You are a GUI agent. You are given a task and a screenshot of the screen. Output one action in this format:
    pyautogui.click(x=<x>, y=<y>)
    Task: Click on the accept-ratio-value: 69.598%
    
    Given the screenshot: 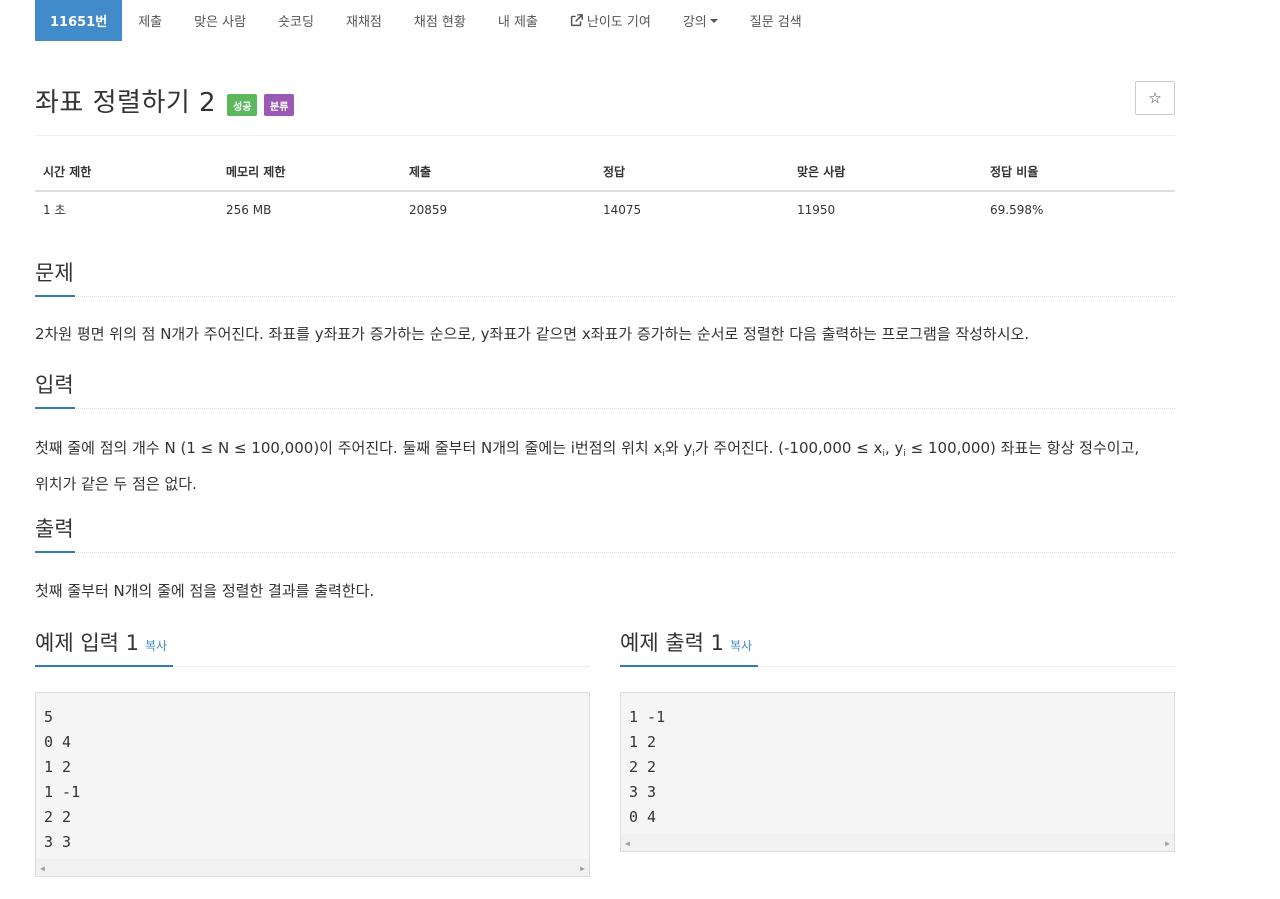 What is the action you would take?
    pyautogui.click(x=1017, y=209)
    